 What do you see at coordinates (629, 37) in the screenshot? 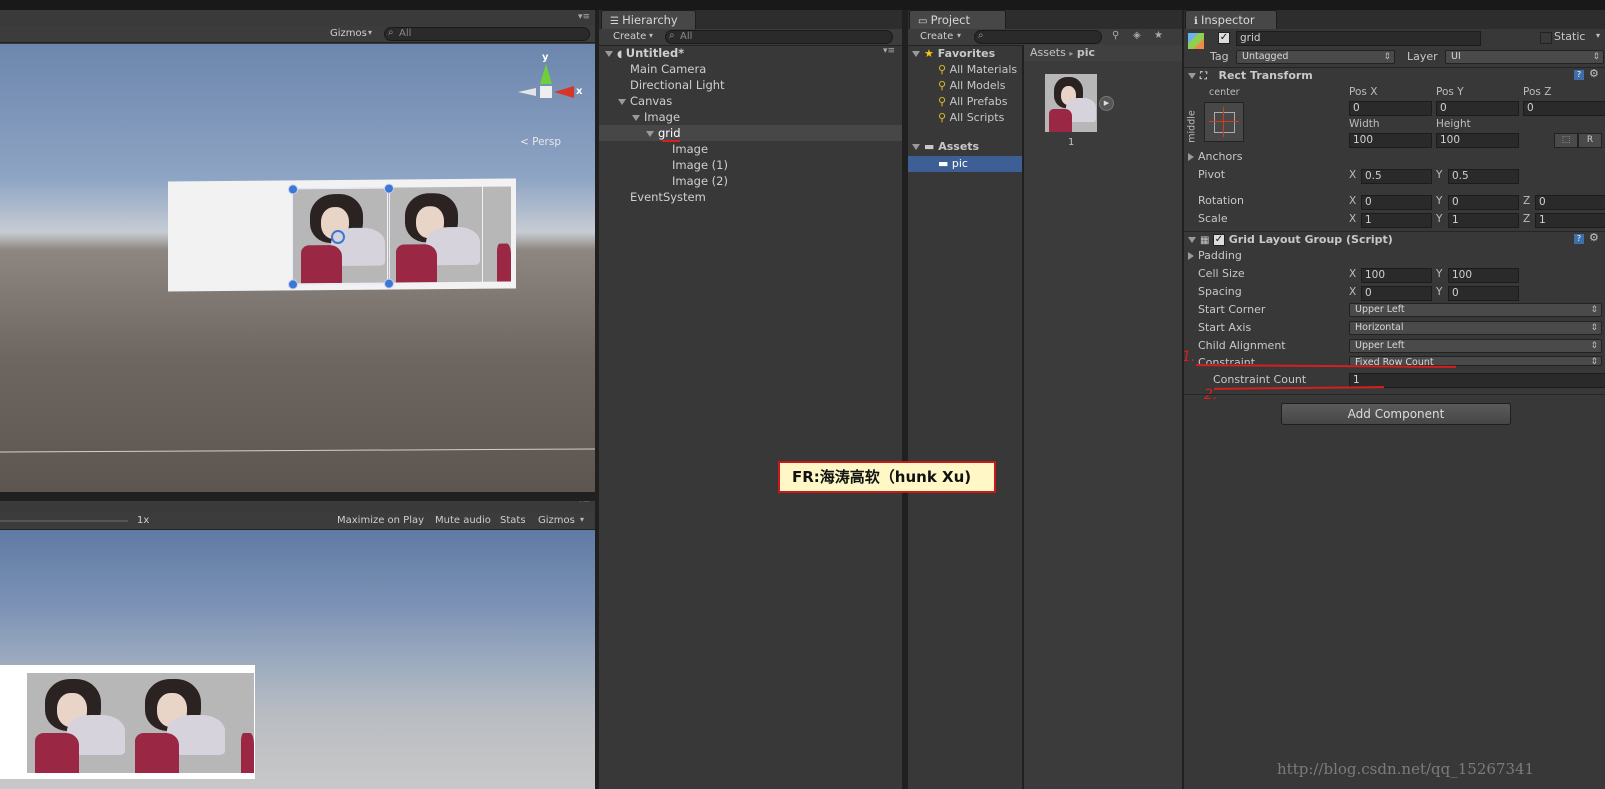
I see `hierarchy-create-button: Create` at bounding box center [629, 37].